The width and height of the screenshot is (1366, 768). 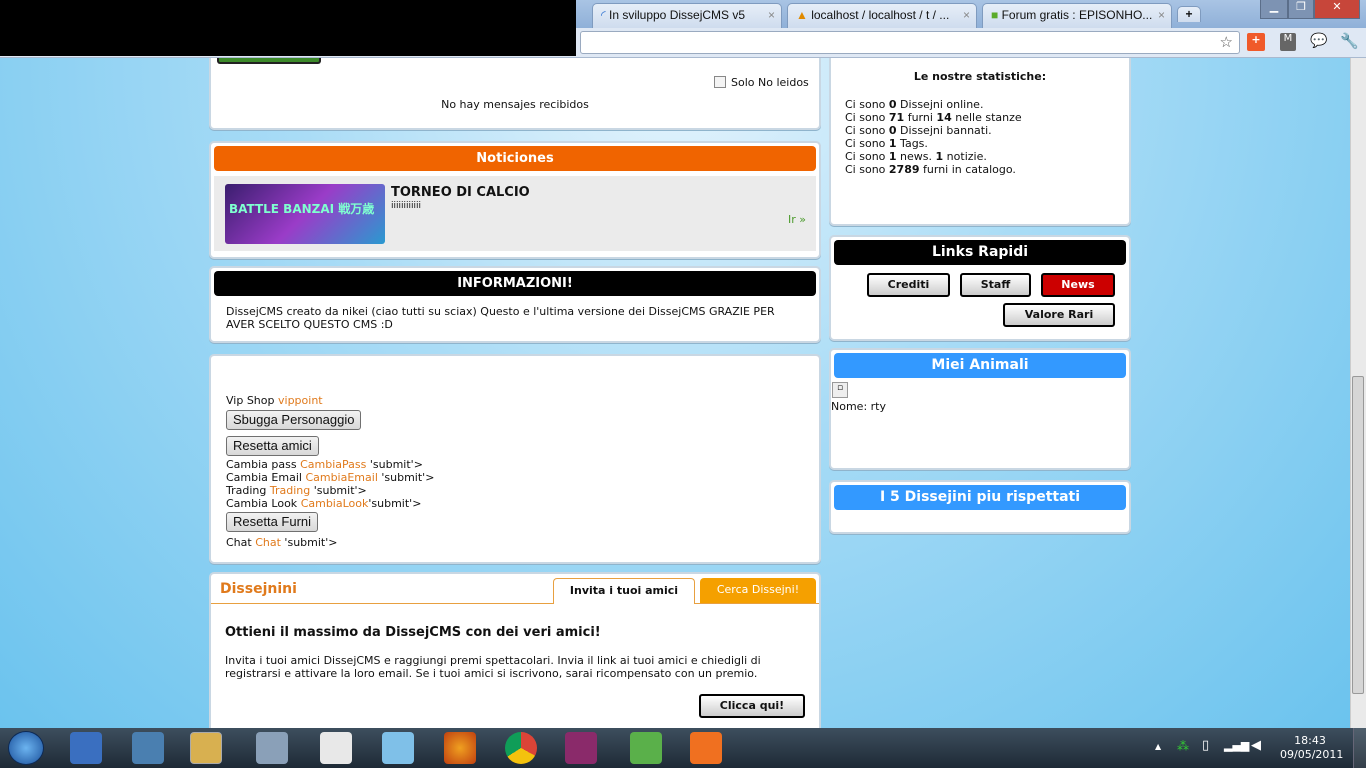 What do you see at coordinates (269, 61) in the screenshot?
I see `green-button` at bounding box center [269, 61].